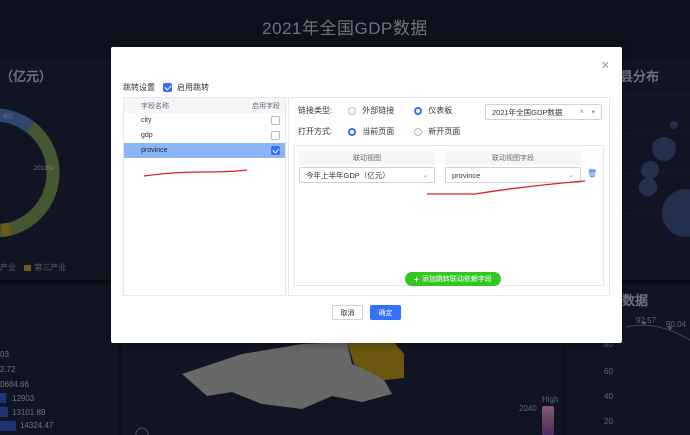  Describe the element at coordinates (527, 112) in the screenshot. I see `dashboard-select-value: 2021年全国GDP数据` at that location.